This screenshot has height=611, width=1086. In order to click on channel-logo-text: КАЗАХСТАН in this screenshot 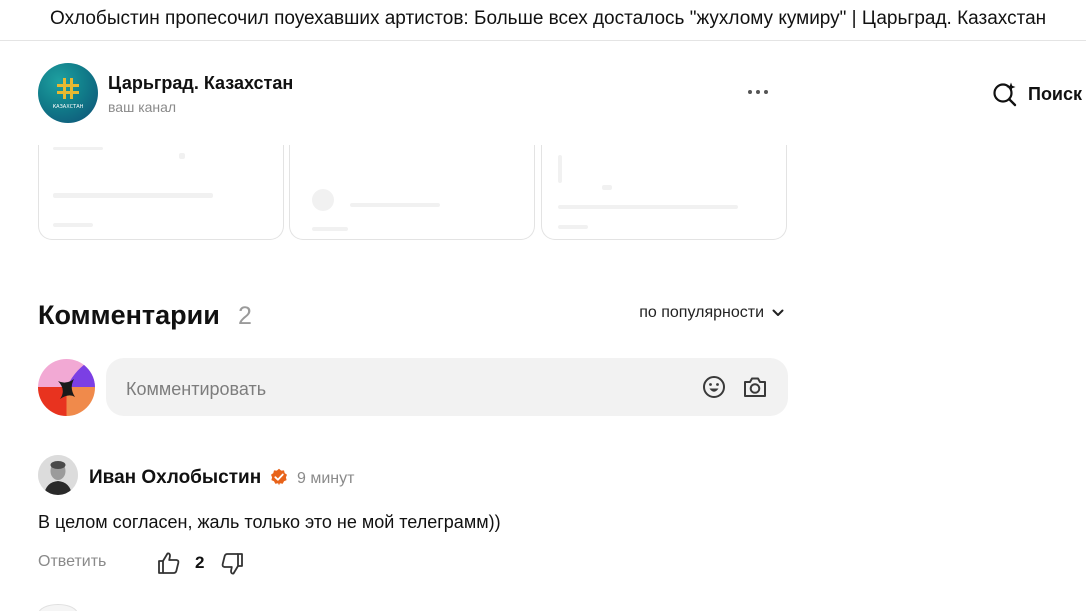, I will do `click(68, 107)`.